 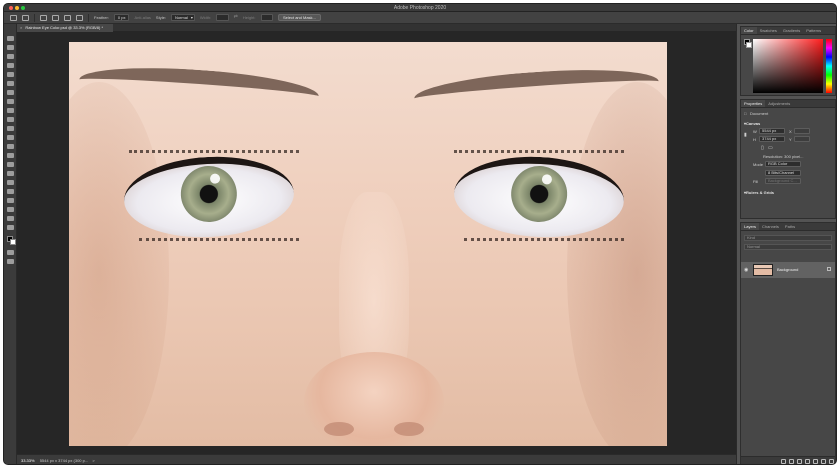 I want to click on canvas-section-heading: Canvas, so click(x=752, y=123).